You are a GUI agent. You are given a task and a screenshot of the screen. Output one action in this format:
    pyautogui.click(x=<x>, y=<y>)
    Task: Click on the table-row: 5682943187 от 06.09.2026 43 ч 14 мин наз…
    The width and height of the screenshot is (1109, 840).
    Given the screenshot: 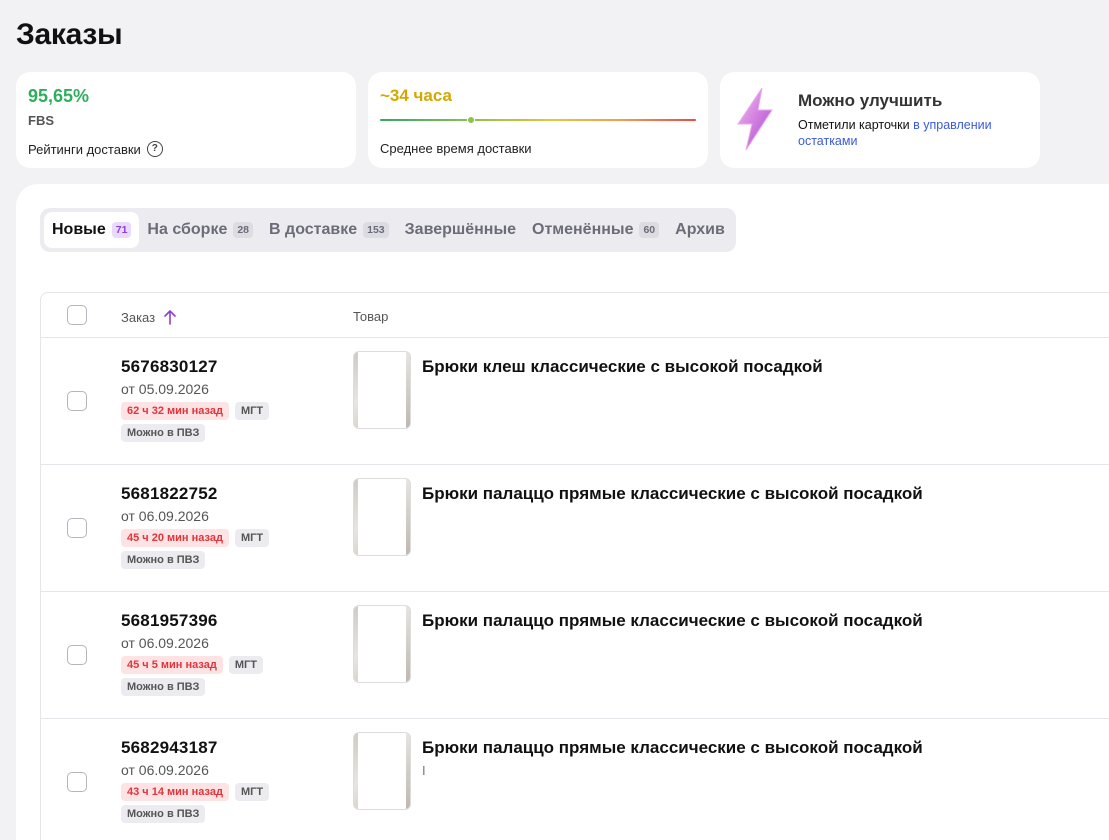 What is the action you would take?
    pyautogui.click(x=575, y=779)
    